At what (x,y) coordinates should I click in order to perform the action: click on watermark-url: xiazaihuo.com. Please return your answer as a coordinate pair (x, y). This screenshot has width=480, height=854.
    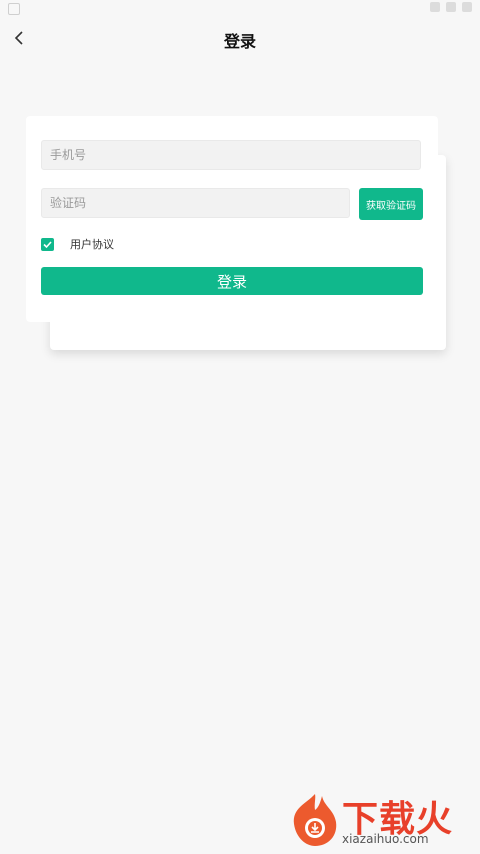
    Looking at the image, I should click on (385, 839).